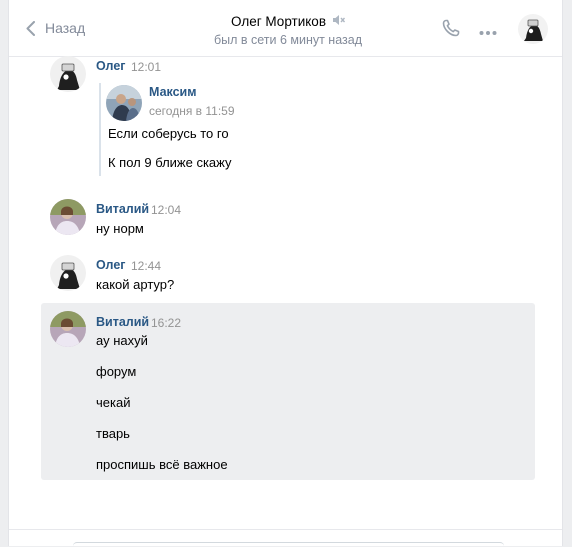 The height and width of the screenshot is (547, 572). What do you see at coordinates (113, 433) in the screenshot?
I see `message-text: тварь` at bounding box center [113, 433].